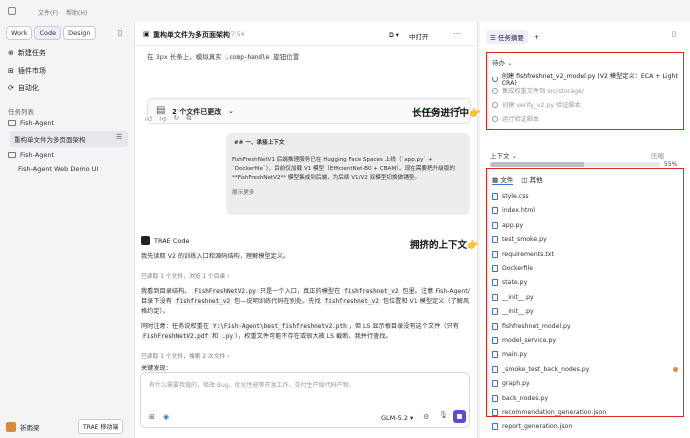 The width and height of the screenshot is (690, 438). Describe the element at coordinates (585, 427) in the screenshot. I see `file-list-item: report_generation.json` at that location.